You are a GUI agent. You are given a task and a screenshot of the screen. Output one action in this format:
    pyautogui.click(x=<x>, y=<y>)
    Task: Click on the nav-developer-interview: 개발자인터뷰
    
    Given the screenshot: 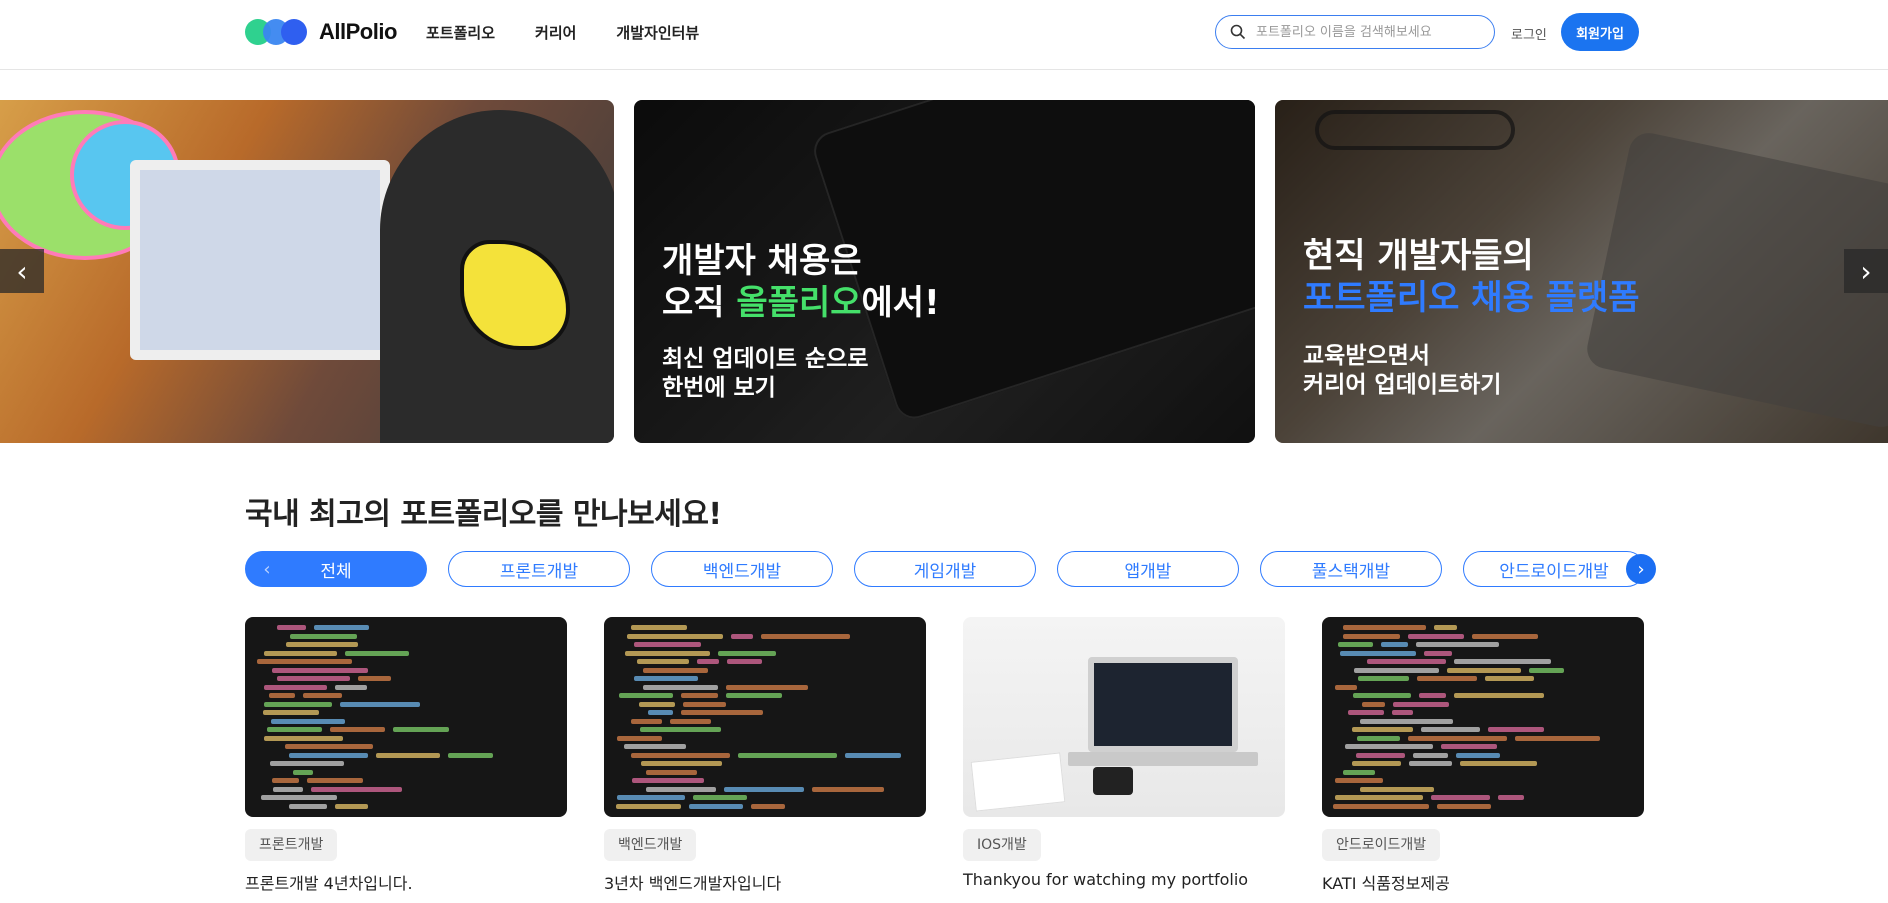 What is the action you would take?
    pyautogui.click(x=657, y=32)
    